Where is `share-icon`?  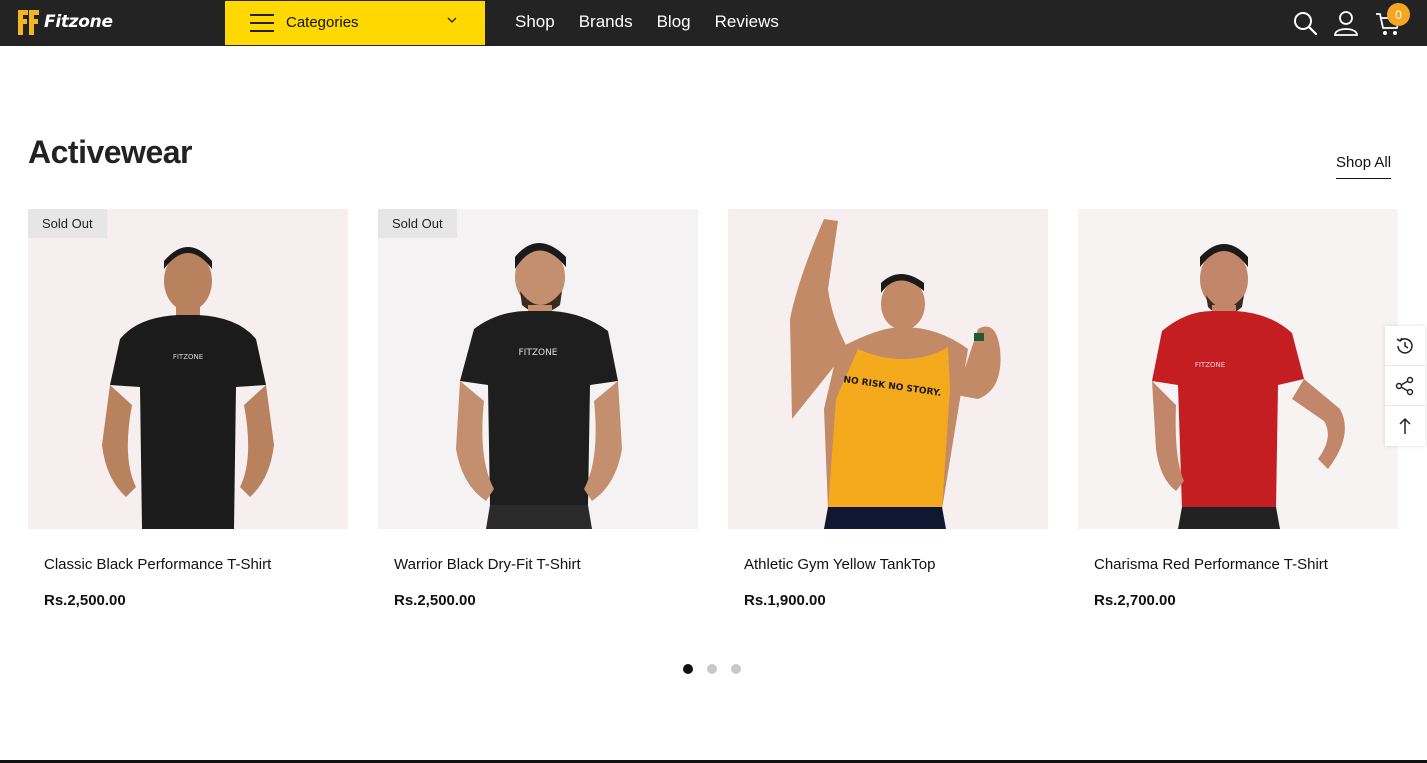
share-icon is located at coordinates (1404, 385).